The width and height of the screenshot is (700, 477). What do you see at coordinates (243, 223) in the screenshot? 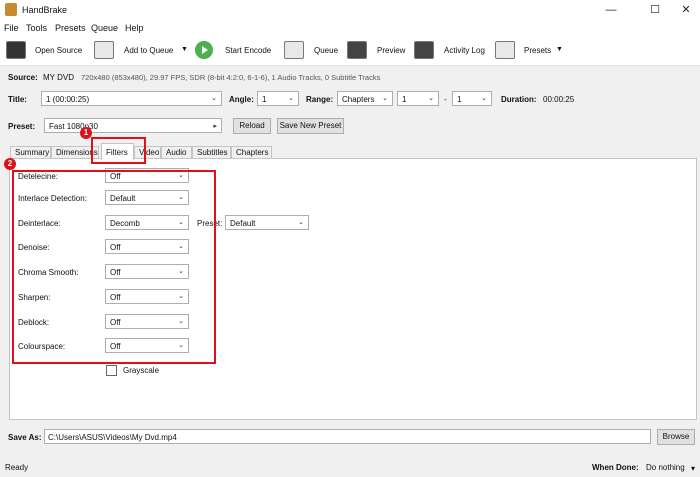
I see `deinterlace-preset-value: Default` at bounding box center [243, 223].